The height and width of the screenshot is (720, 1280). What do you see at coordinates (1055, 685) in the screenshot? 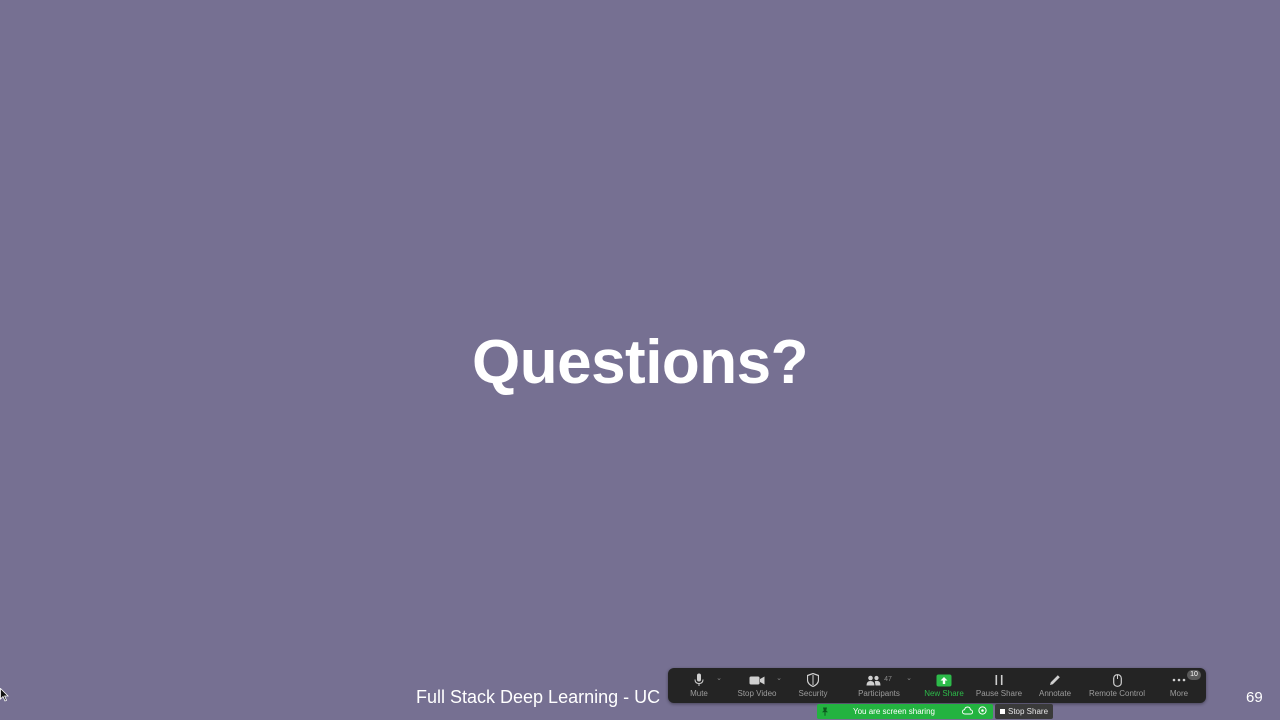
I see `annotate-button: Annotate` at bounding box center [1055, 685].